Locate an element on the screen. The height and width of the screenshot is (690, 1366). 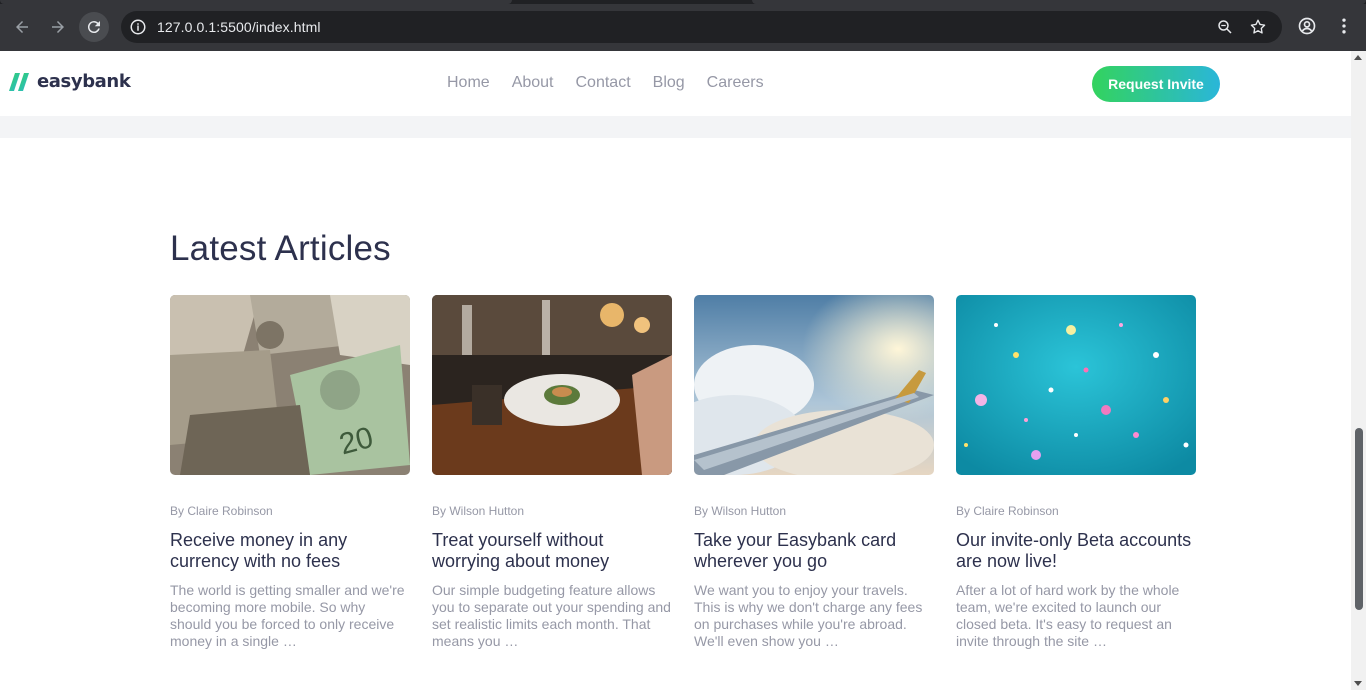
url-text: 127.0.0.1:5500/index.html is located at coordinates (239, 27).